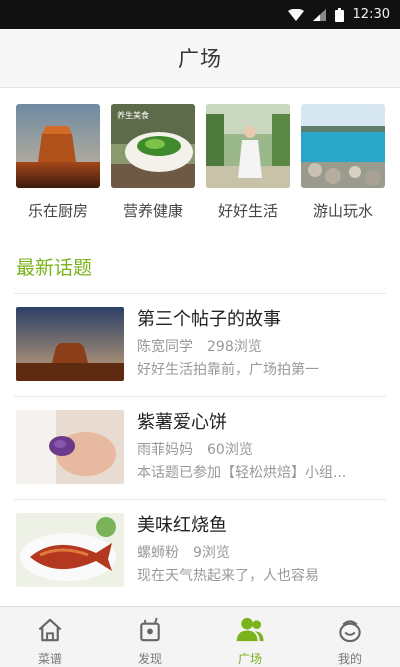 The image size is (400, 667). I want to click on tab-discover: 发现, so click(150, 637).